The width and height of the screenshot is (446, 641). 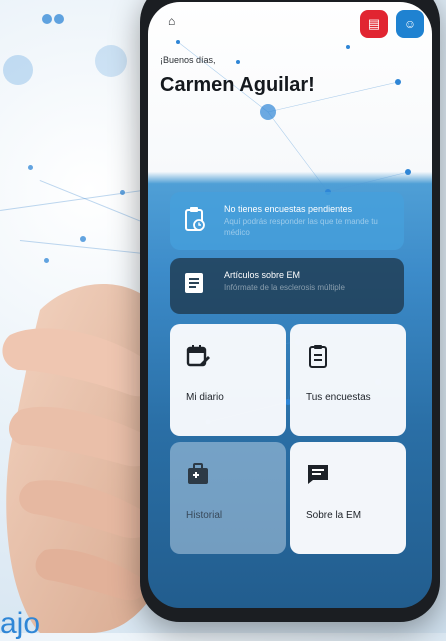 I want to click on tile-label: Sobre la EM, so click(x=334, y=515).